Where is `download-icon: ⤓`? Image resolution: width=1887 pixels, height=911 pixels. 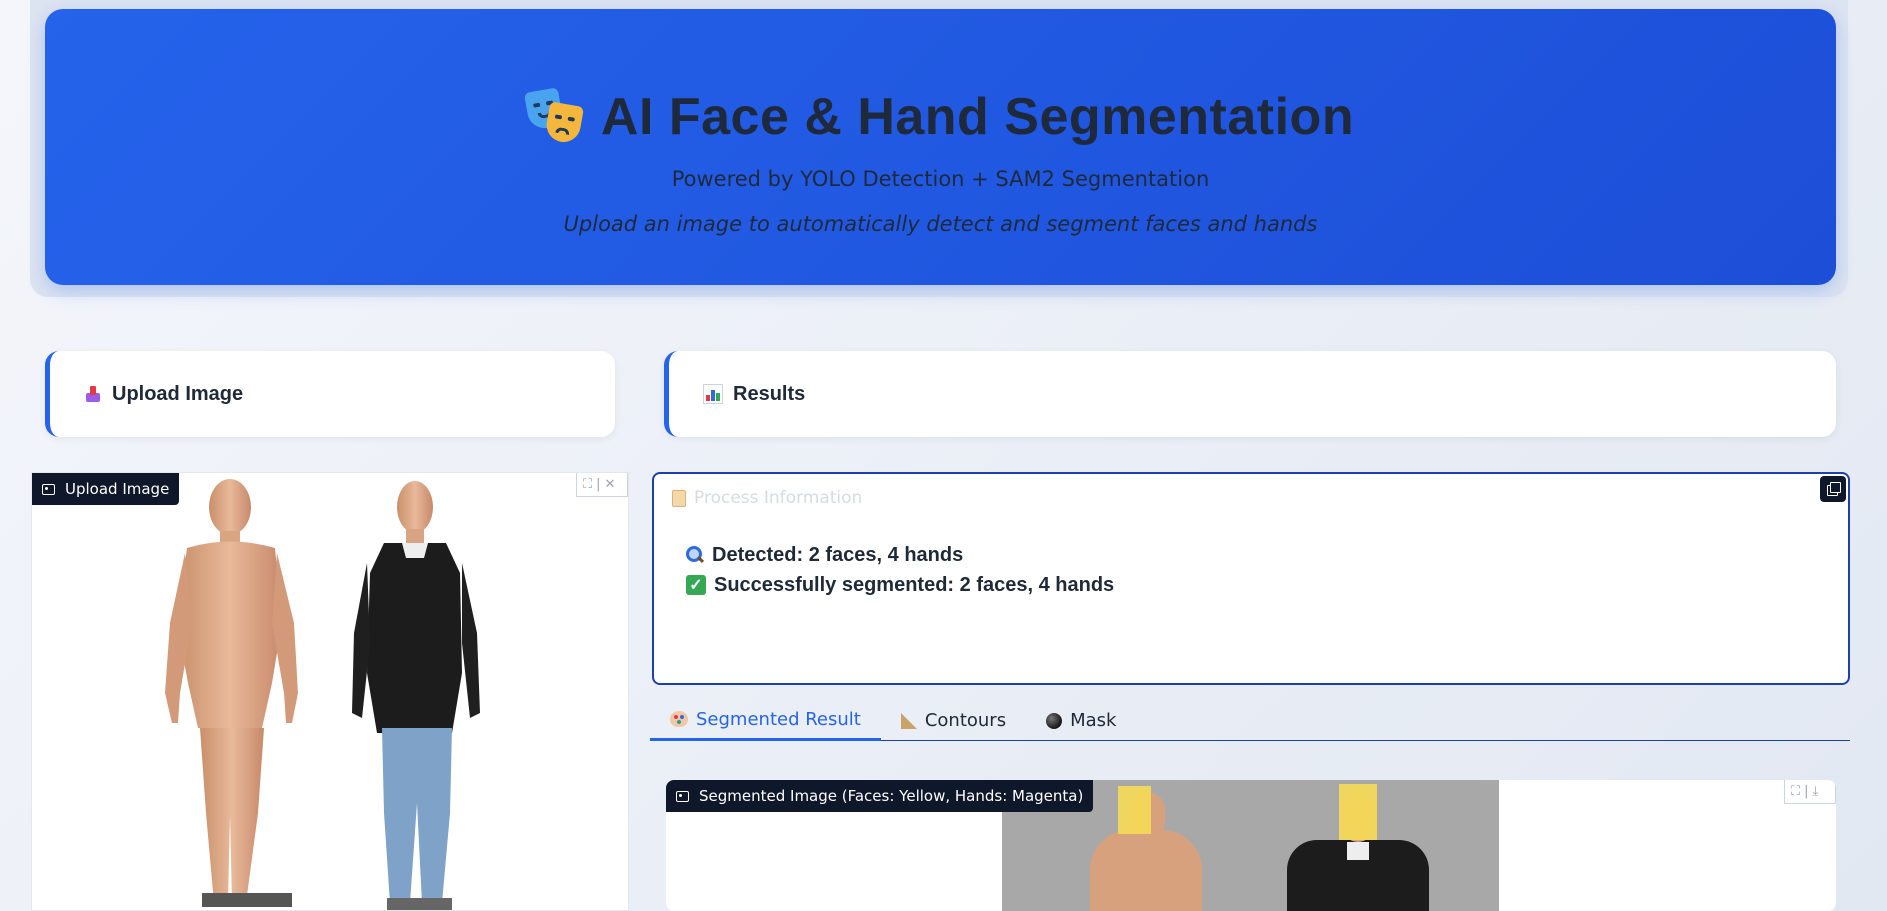
download-icon: ⤓ is located at coordinates (1816, 791).